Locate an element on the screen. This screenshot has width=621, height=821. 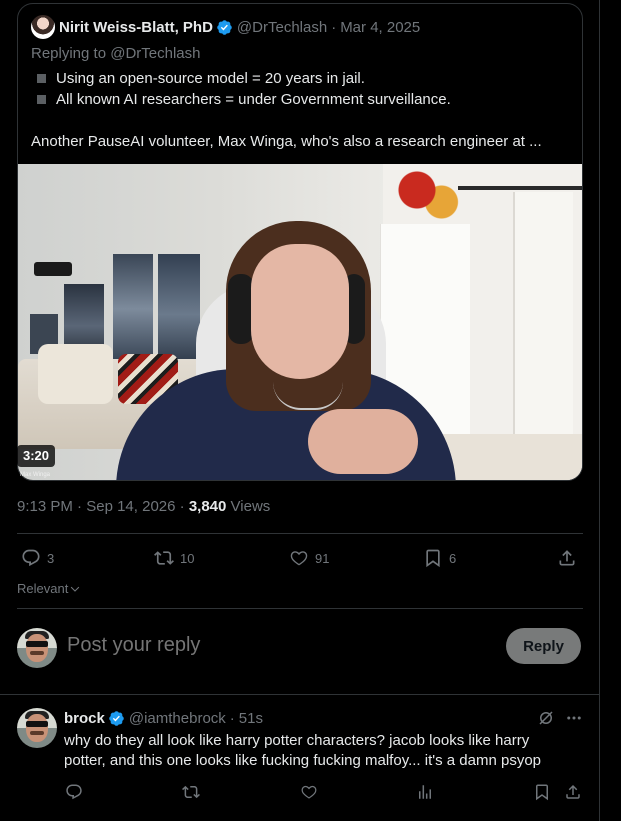
reply-author-name: brock is located at coordinates (84, 718).